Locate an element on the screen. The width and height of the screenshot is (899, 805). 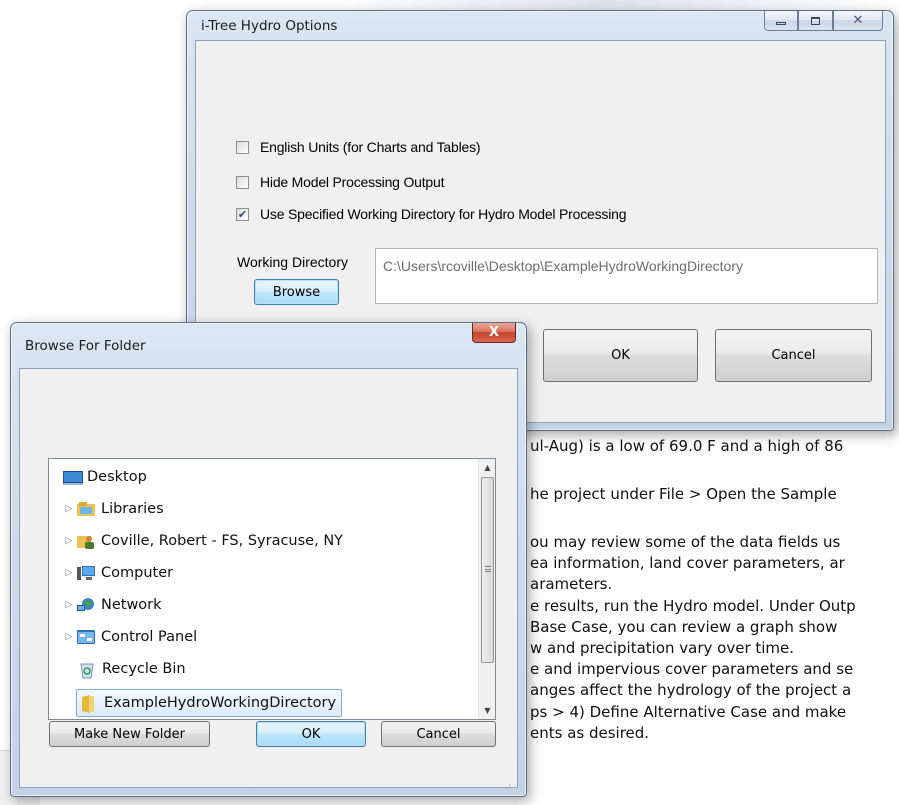
checkmark-icon: ✔ is located at coordinates (242, 214).